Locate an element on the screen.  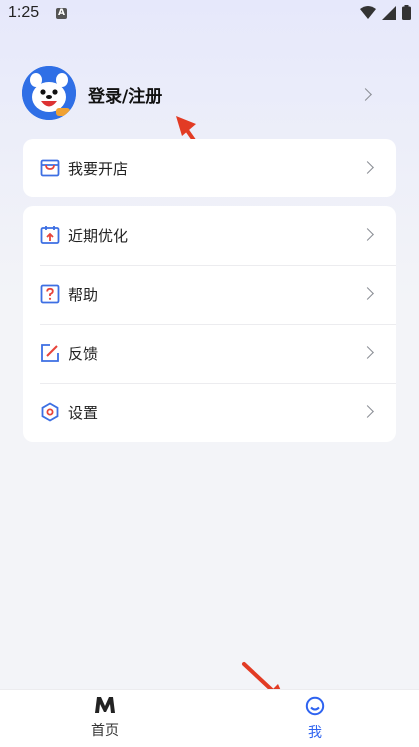
status-bar: 1:25 A is located at coordinates (209, 15).